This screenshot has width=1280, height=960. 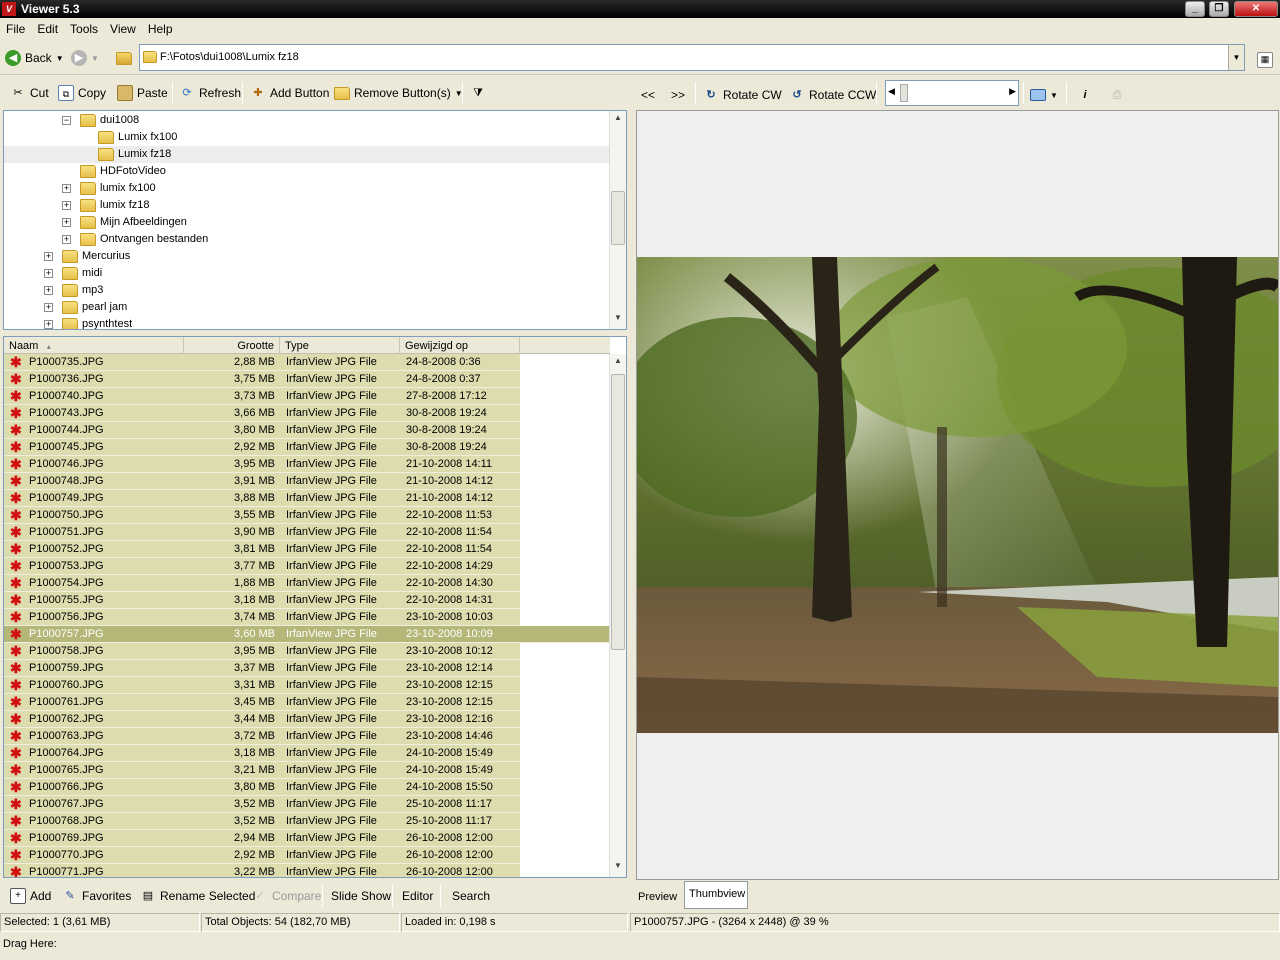 What do you see at coordinates (95, 58) in the screenshot?
I see `chevron-down-icon: ▼` at bounding box center [95, 58].